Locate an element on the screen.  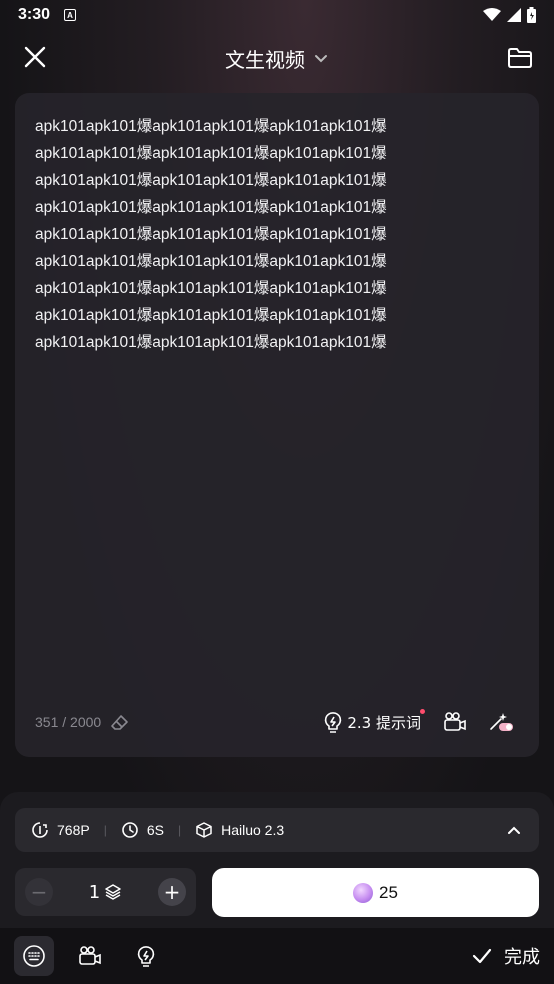
notification-badge: A is located at coordinates (70, 15).